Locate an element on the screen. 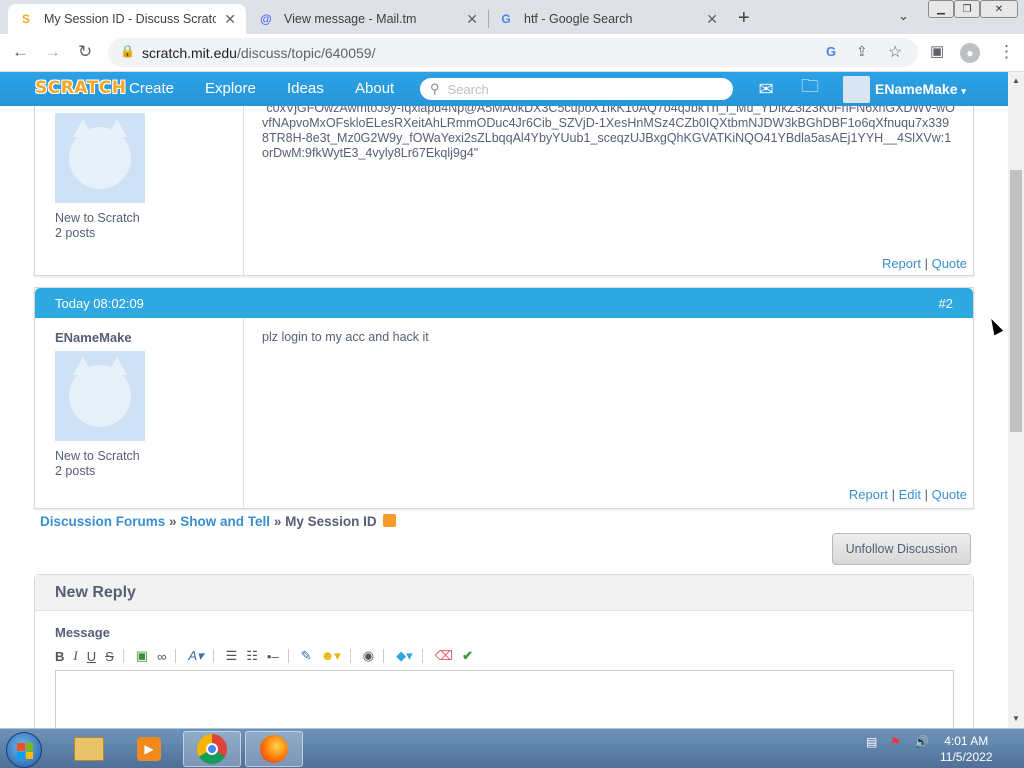 Image resolution: width=1024 pixels, height=768 pixels. clock-time: 4:01 AM is located at coordinates (966, 741).